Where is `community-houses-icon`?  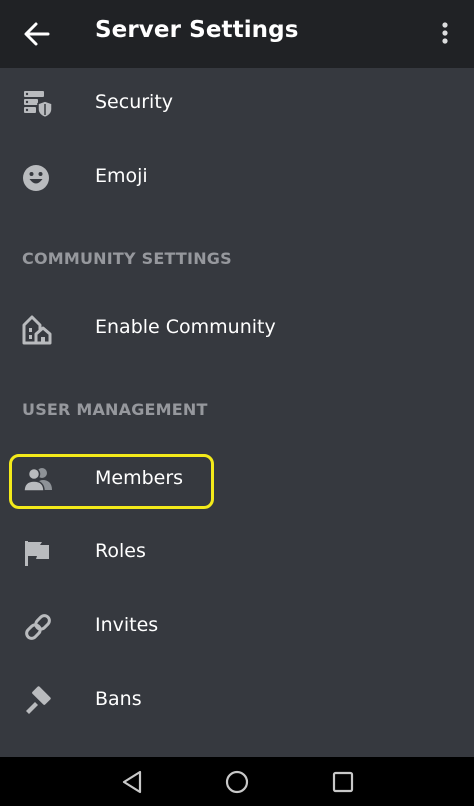 community-houses-icon is located at coordinates (38, 329).